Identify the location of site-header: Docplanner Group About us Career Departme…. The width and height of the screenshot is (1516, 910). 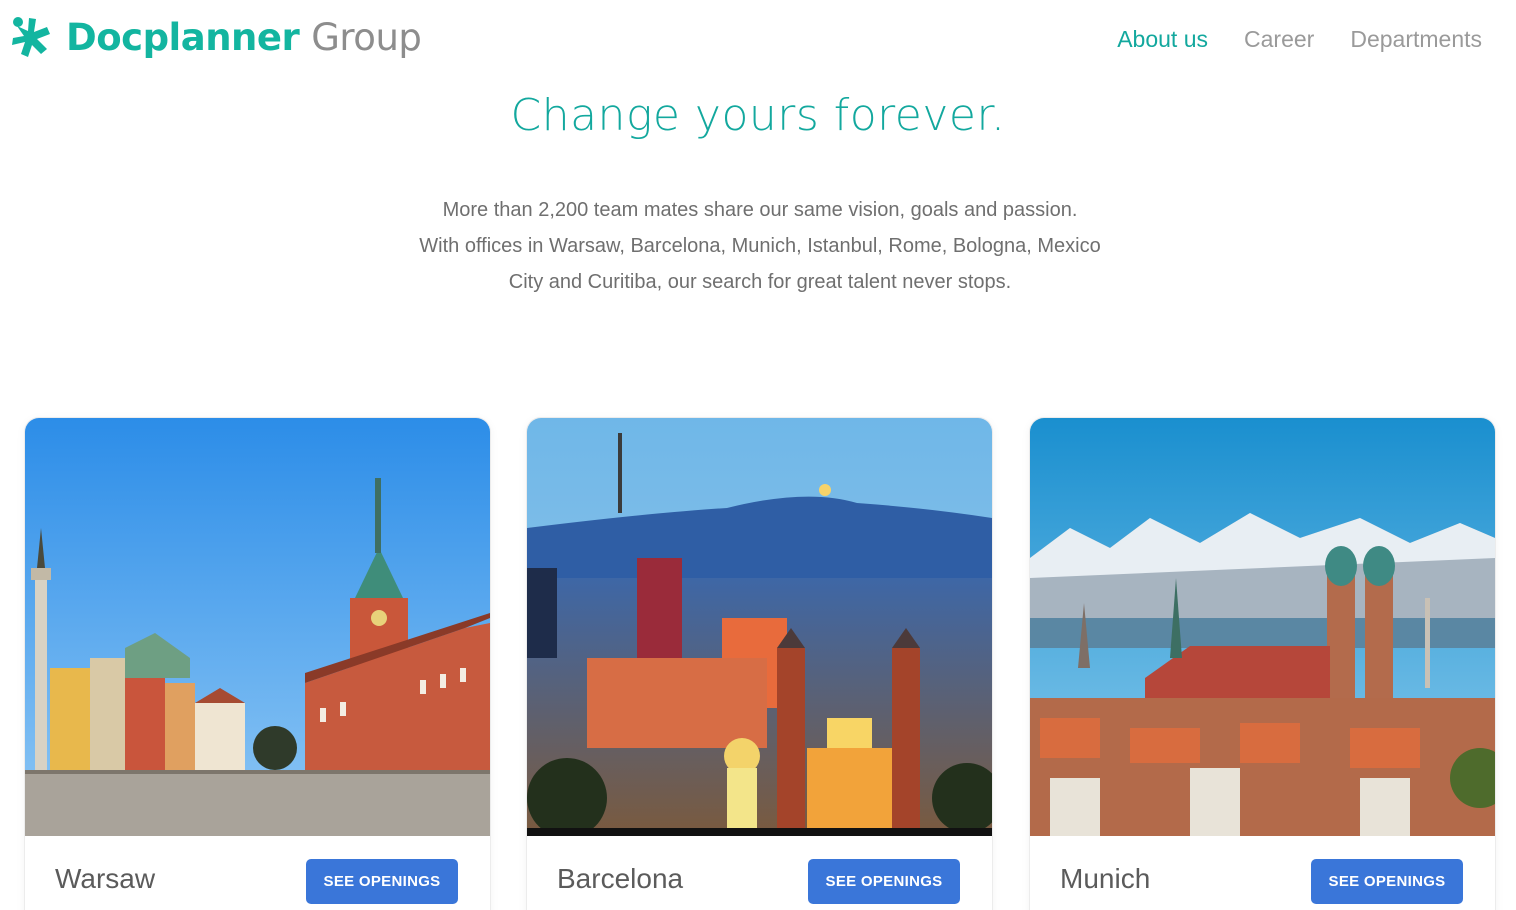
(758, 40).